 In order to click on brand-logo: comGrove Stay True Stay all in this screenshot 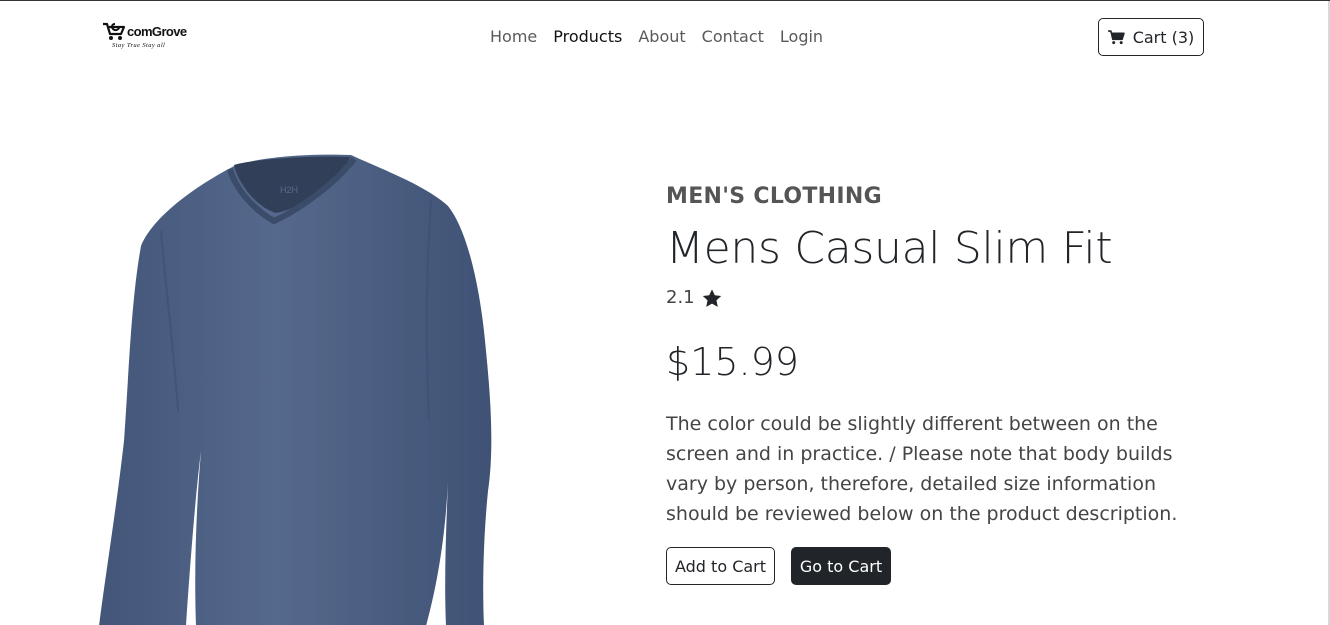, I will do `click(147, 37)`.